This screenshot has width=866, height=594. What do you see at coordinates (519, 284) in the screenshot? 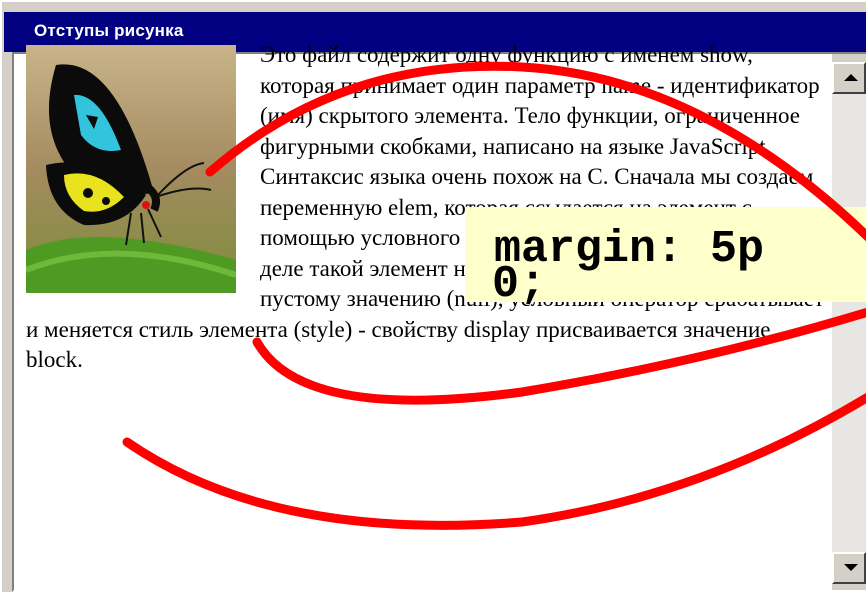
I see `callout-line-2: 0;` at bounding box center [519, 284].